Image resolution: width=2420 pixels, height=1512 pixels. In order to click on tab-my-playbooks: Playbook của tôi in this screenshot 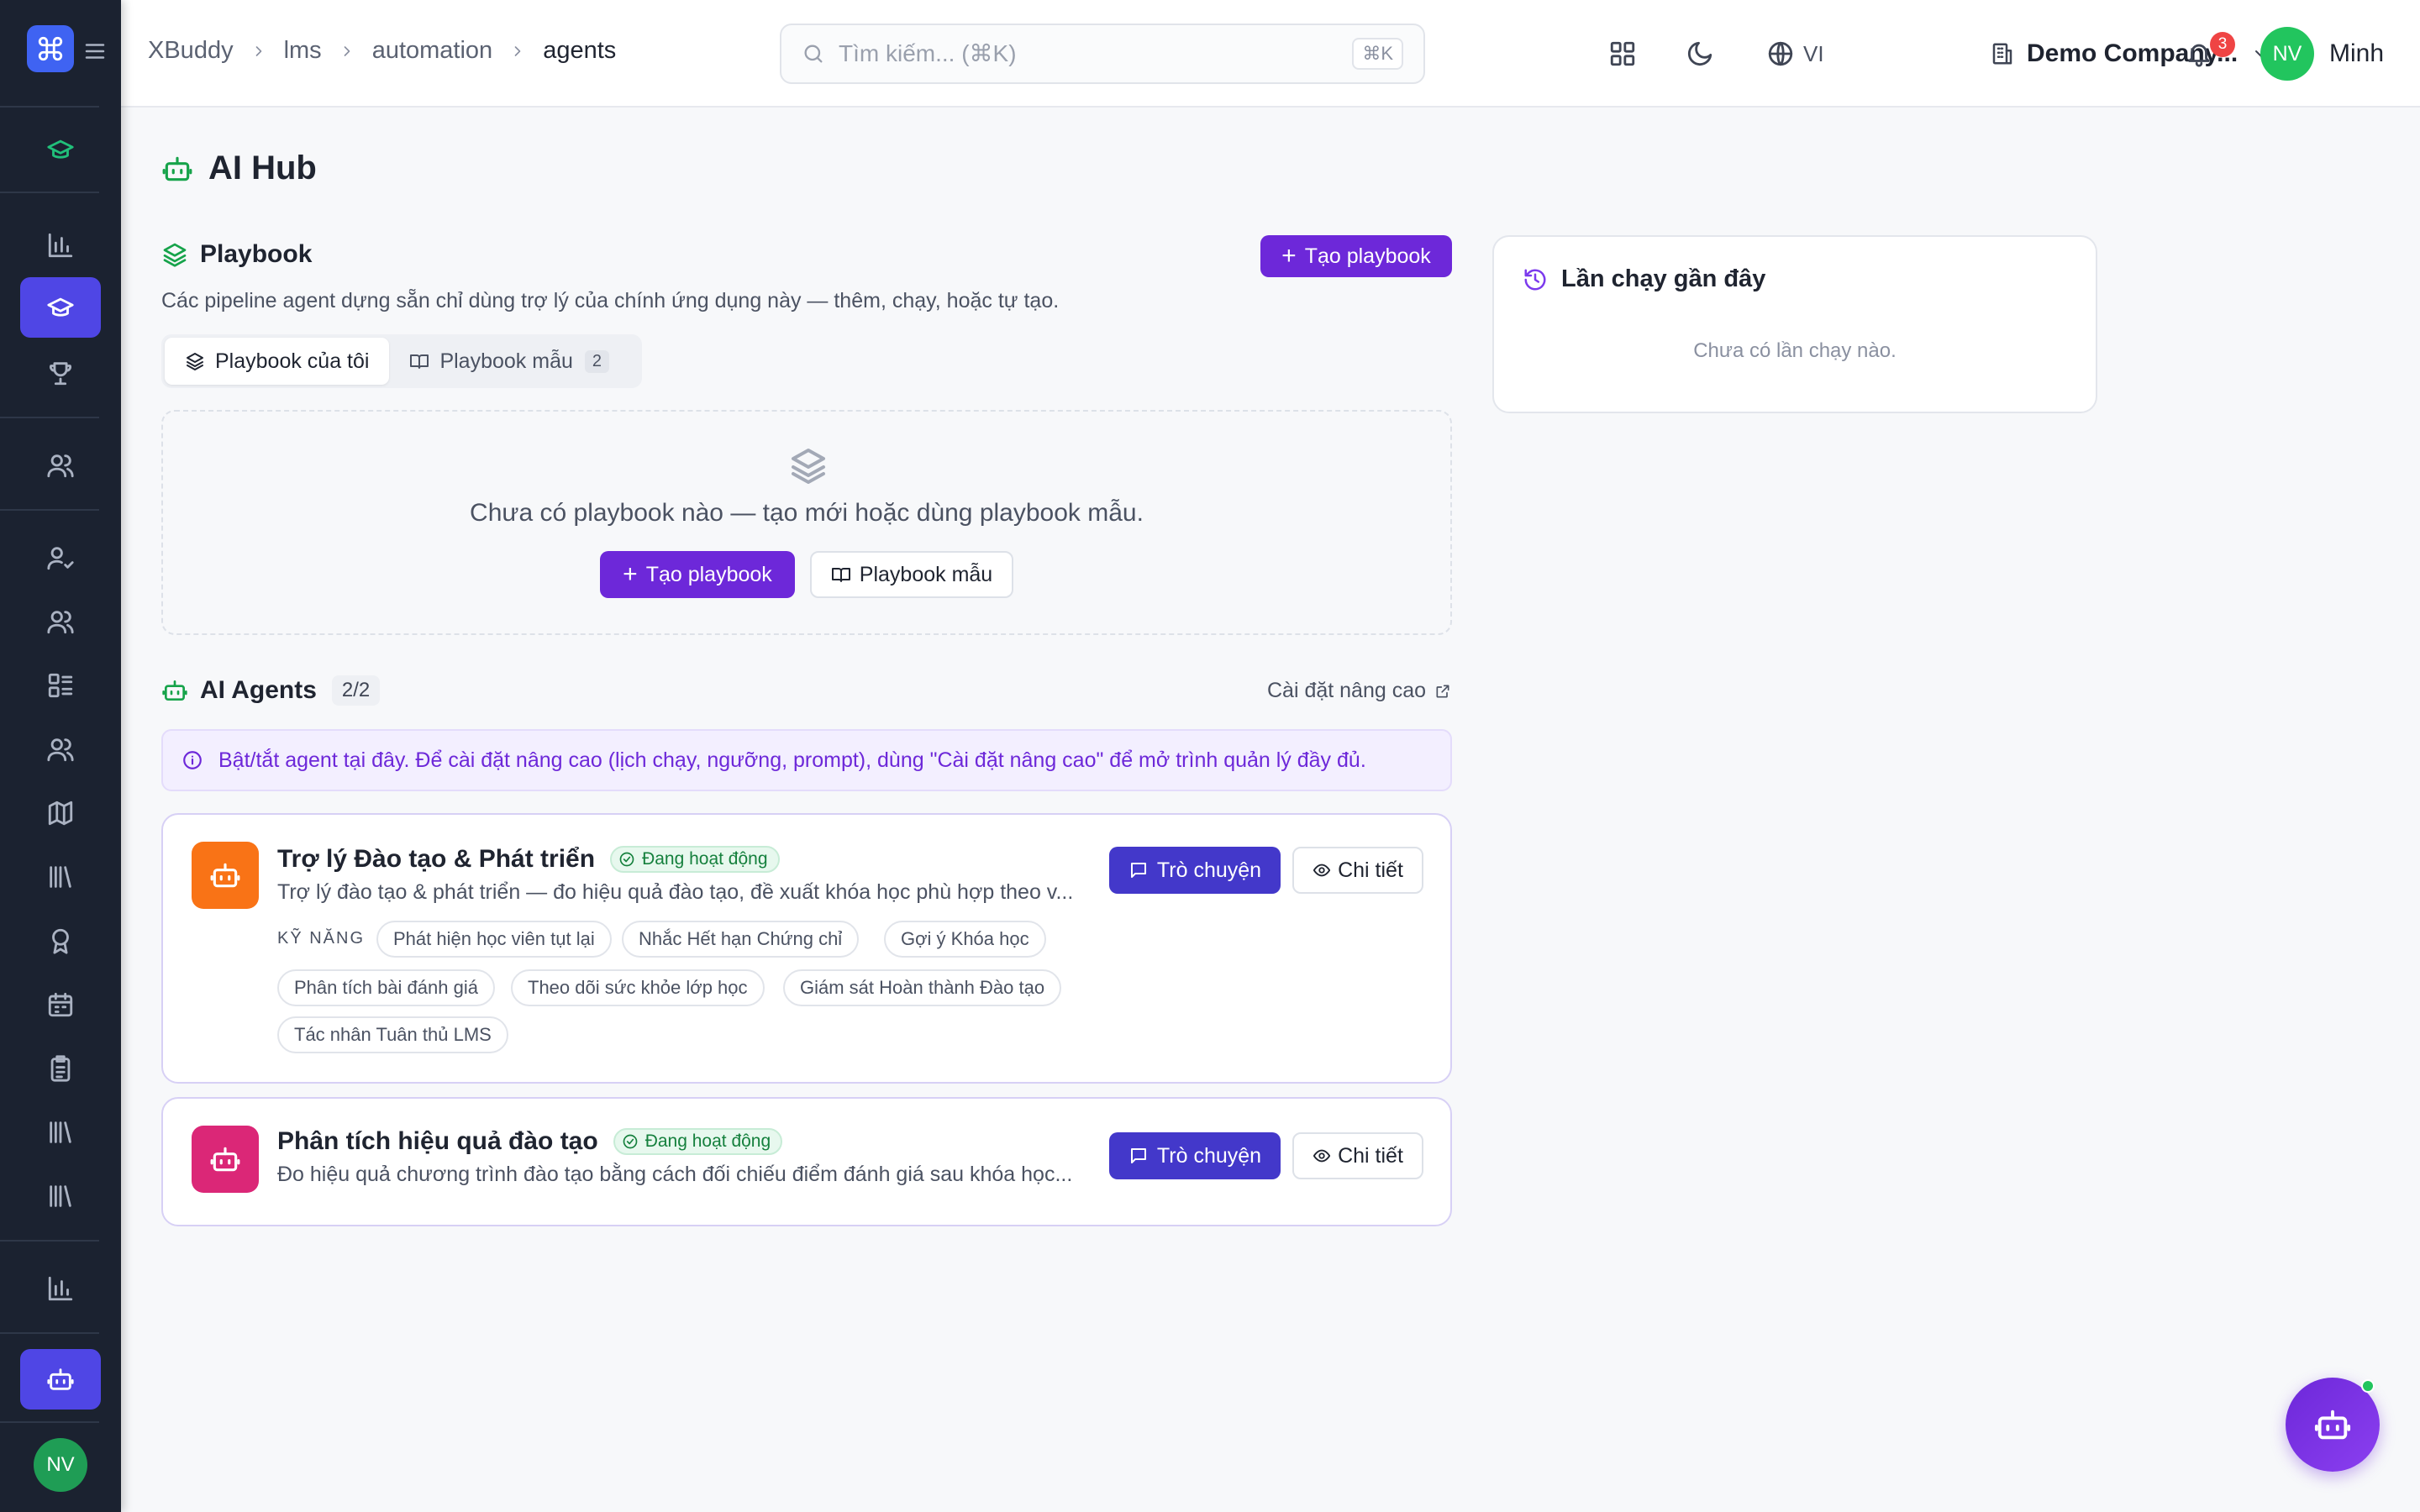, I will do `click(277, 361)`.